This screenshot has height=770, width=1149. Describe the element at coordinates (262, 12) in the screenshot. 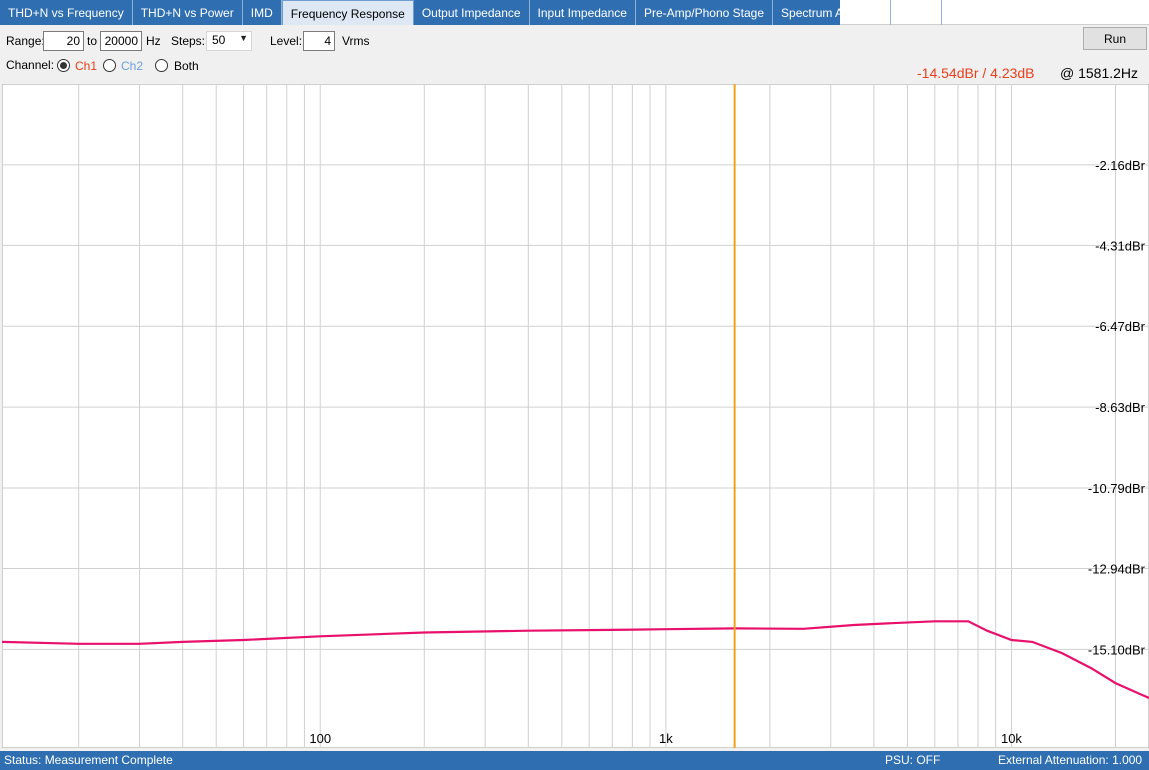

I see `tab-imd: IMD` at that location.